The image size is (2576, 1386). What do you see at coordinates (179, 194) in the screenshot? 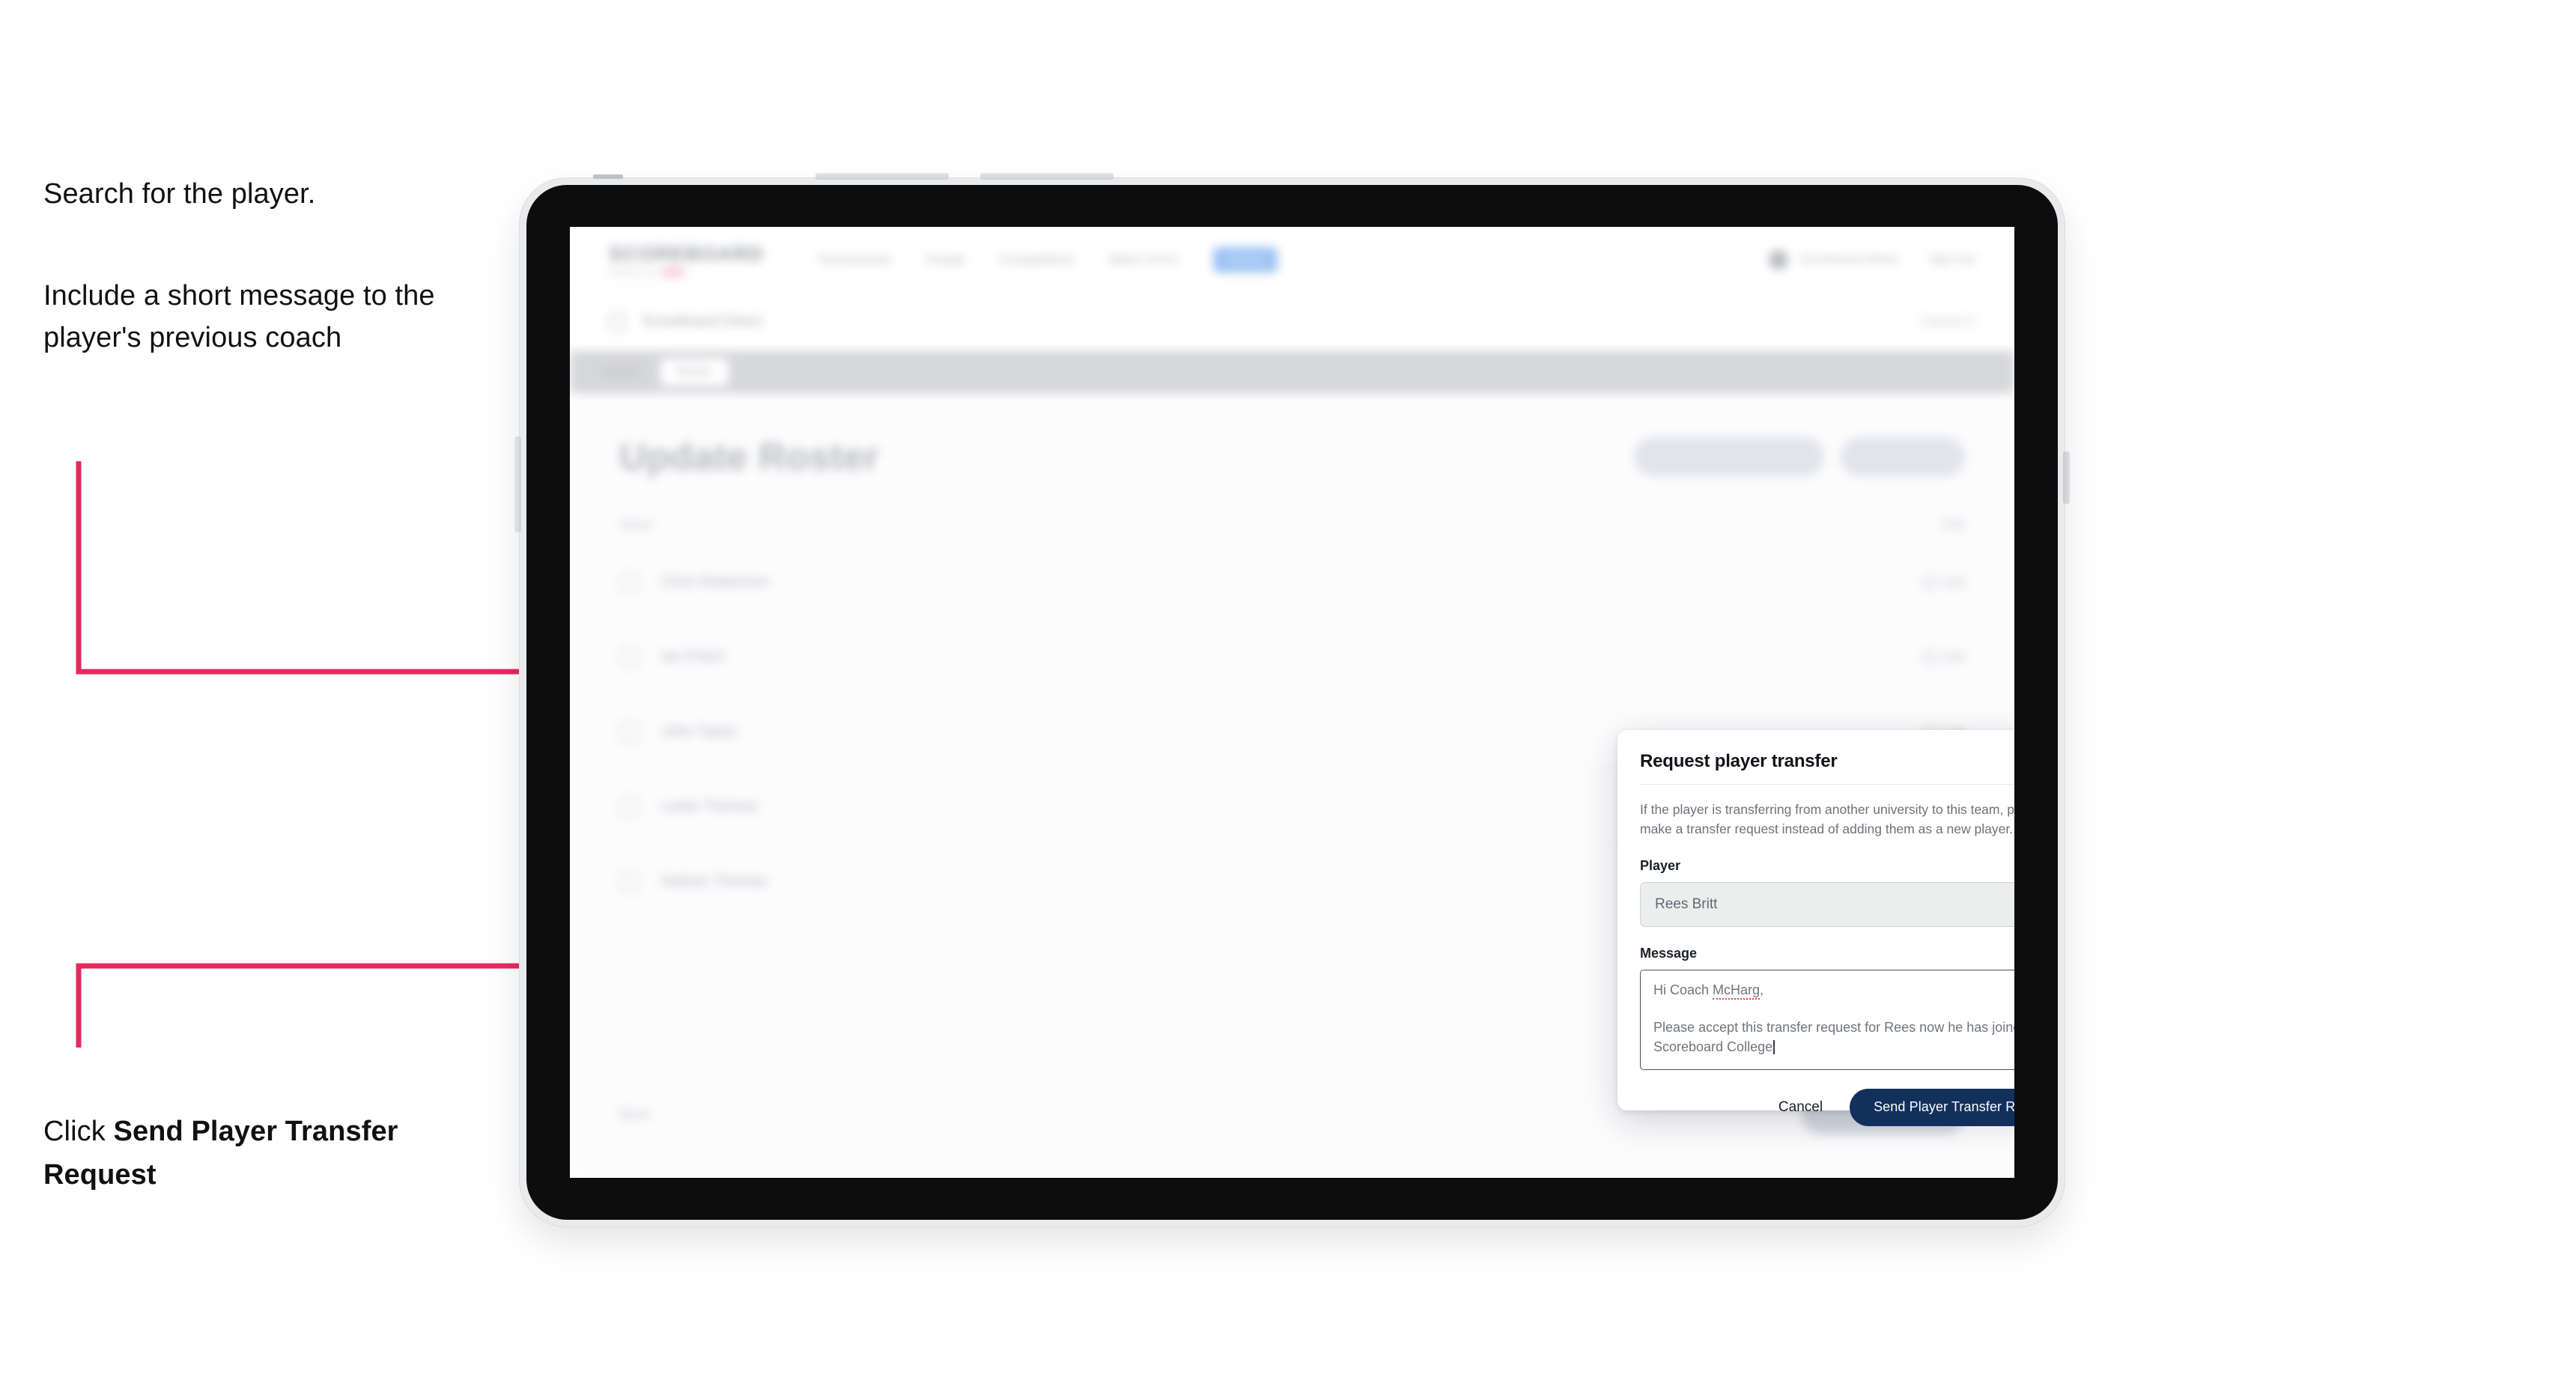
I see `annotation-search-note: Search for the player.` at bounding box center [179, 194].